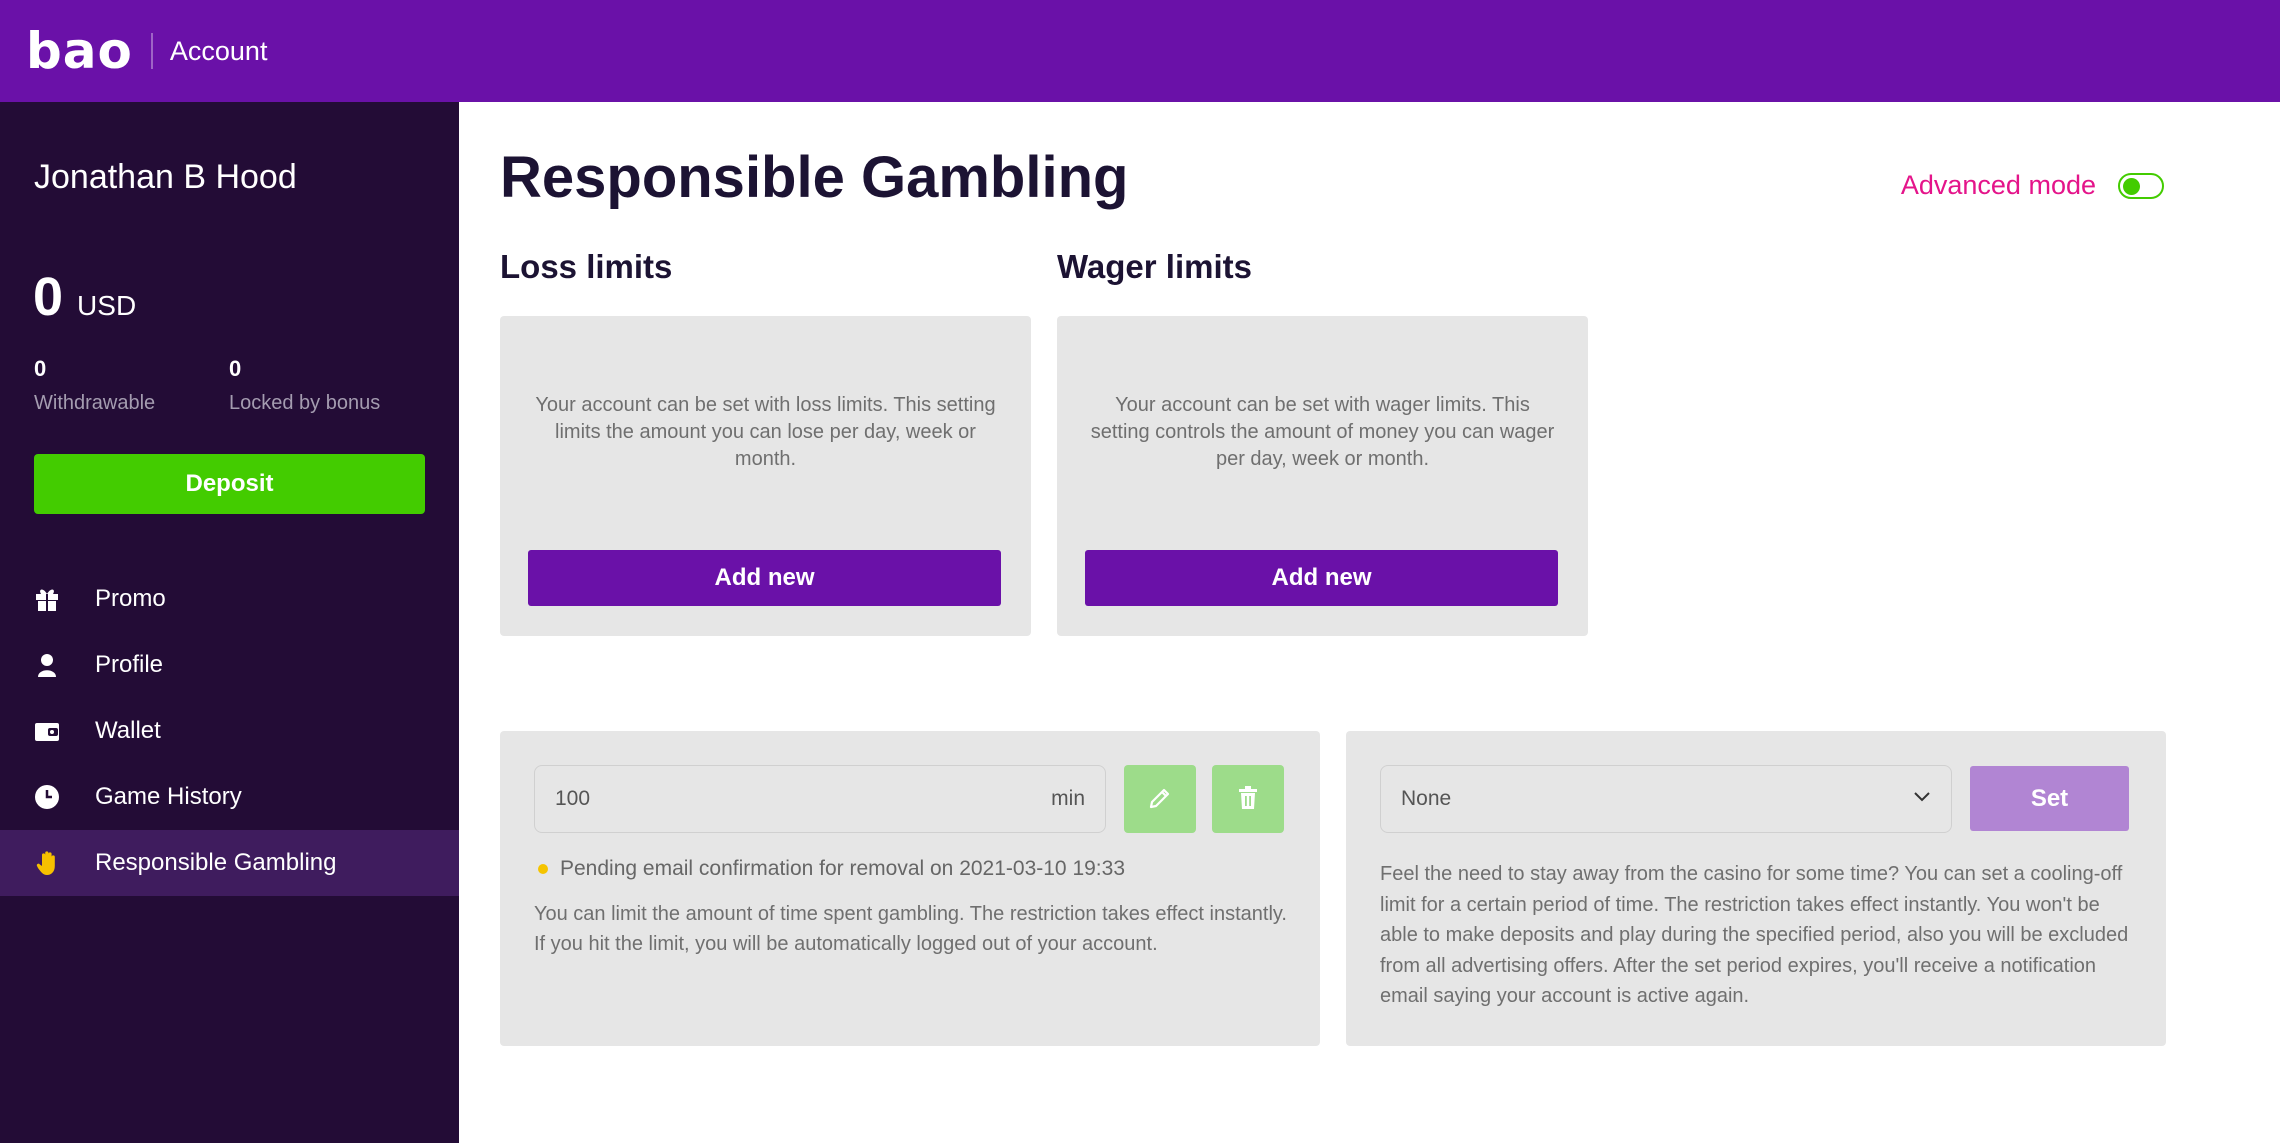 Image resolution: width=2280 pixels, height=1143 pixels. What do you see at coordinates (1321, 578) in the screenshot?
I see `add-wager-limit-button: Add new` at bounding box center [1321, 578].